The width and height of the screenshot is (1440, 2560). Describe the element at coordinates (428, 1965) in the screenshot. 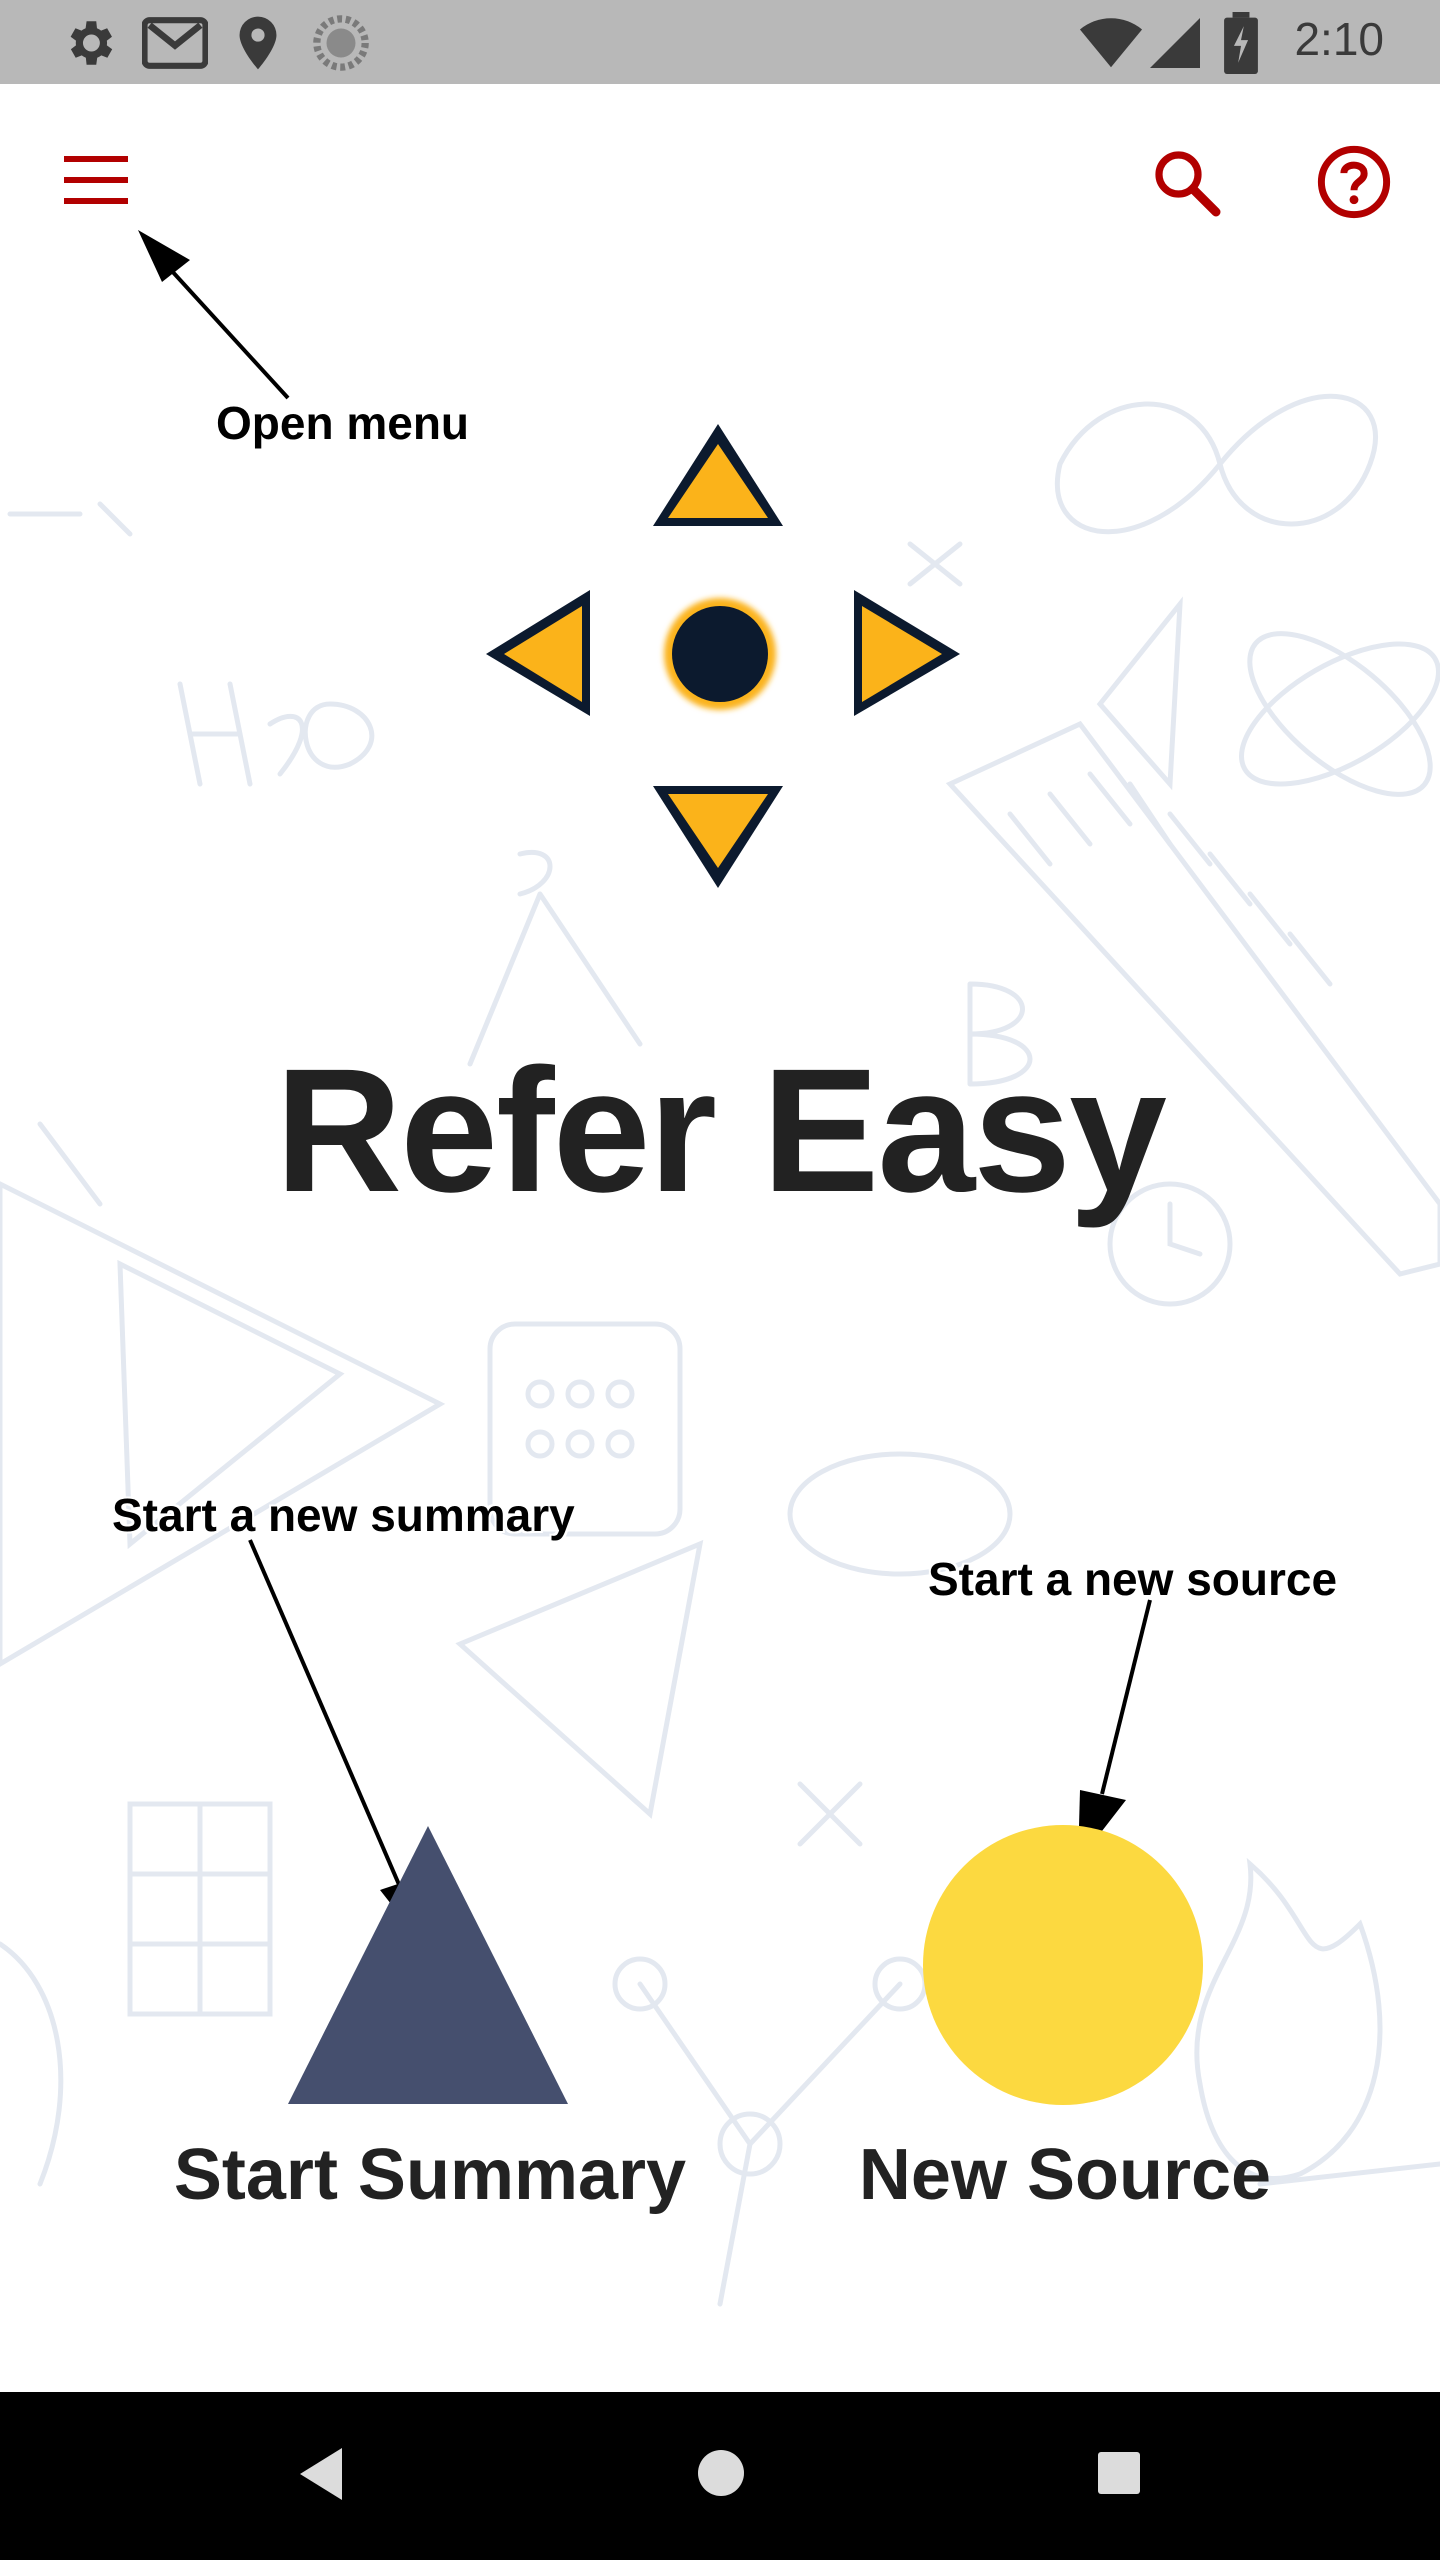

I see `start-summary-button` at that location.